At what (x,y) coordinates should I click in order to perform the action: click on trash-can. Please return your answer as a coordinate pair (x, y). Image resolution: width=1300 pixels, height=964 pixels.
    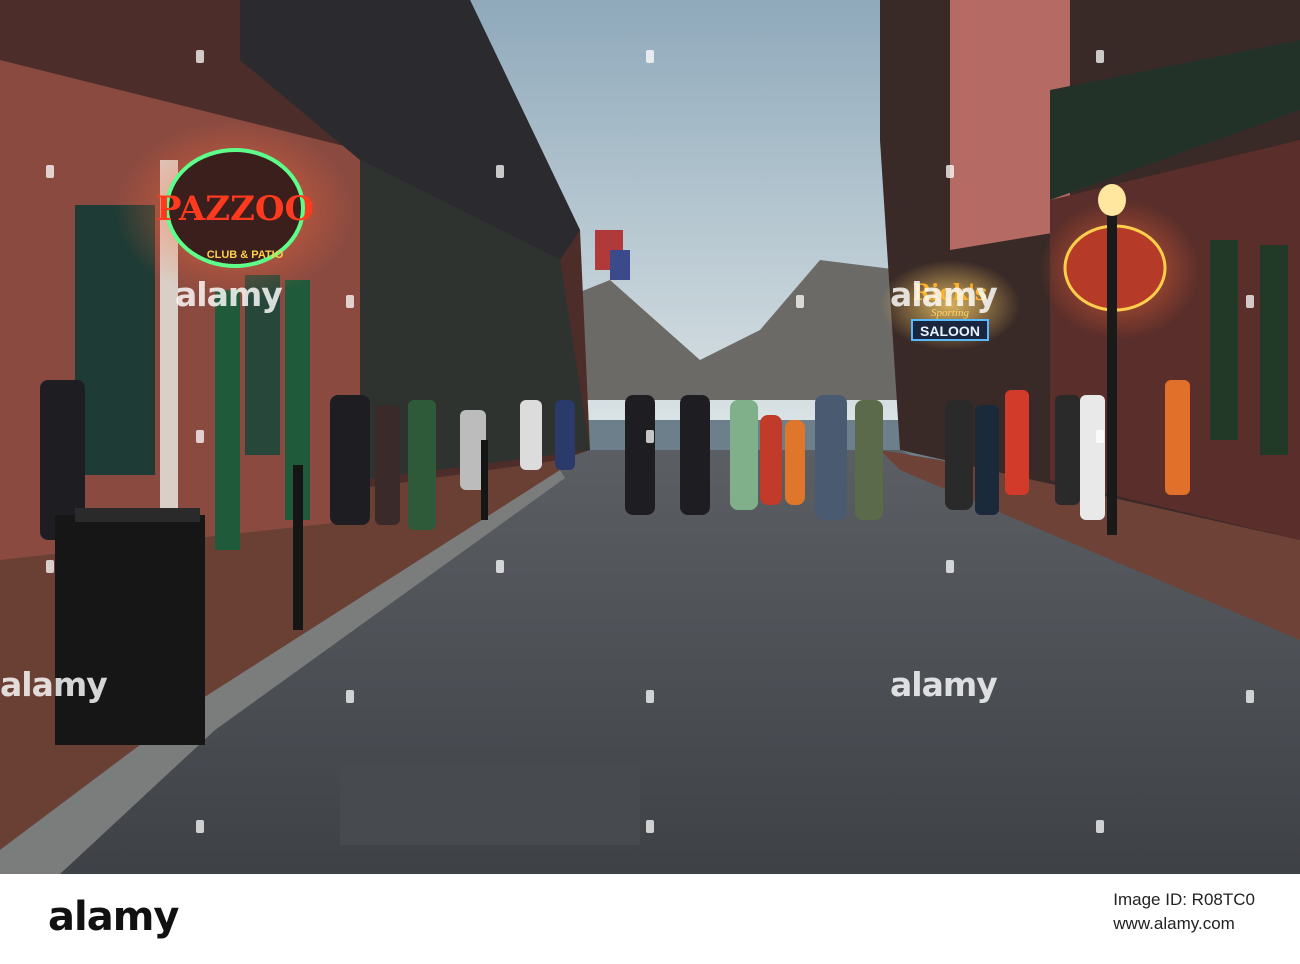
    Looking at the image, I should click on (130, 630).